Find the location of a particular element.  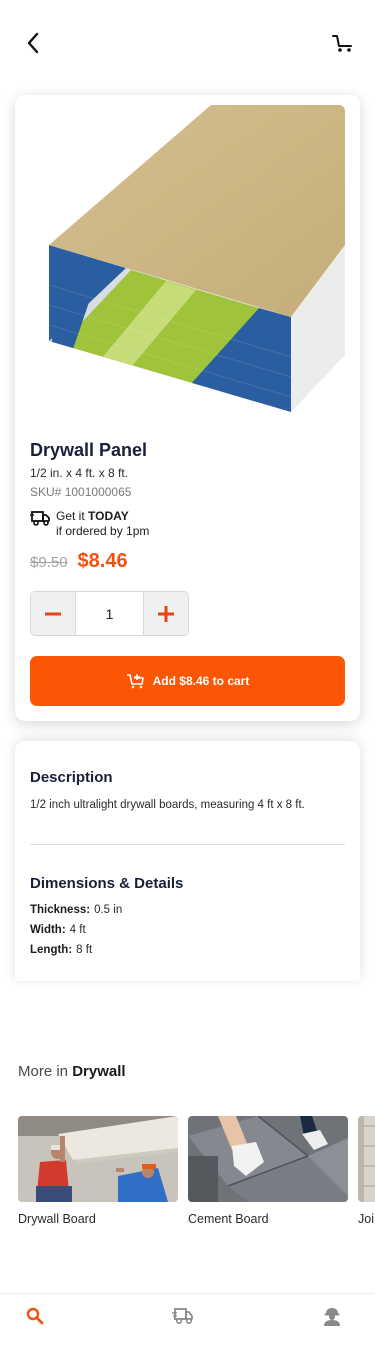

bottom-navigation is located at coordinates (187, 1331).